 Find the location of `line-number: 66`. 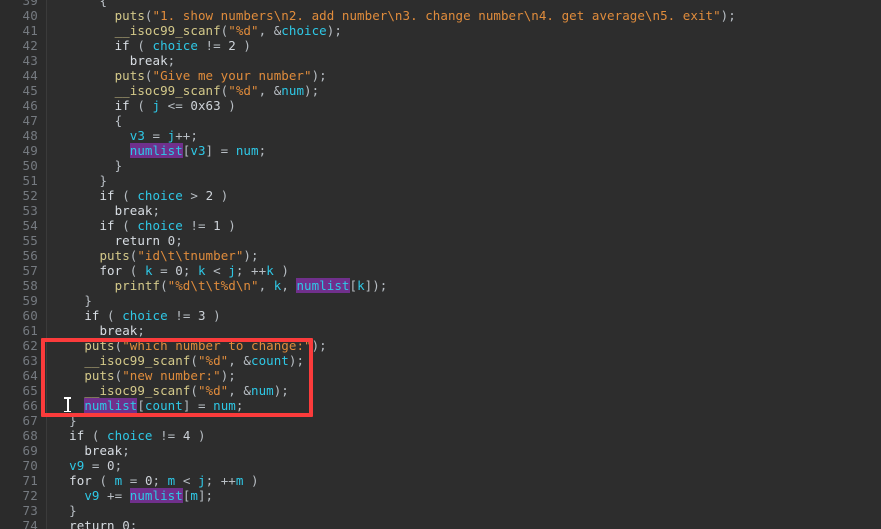

line-number: 66 is located at coordinates (30, 405).